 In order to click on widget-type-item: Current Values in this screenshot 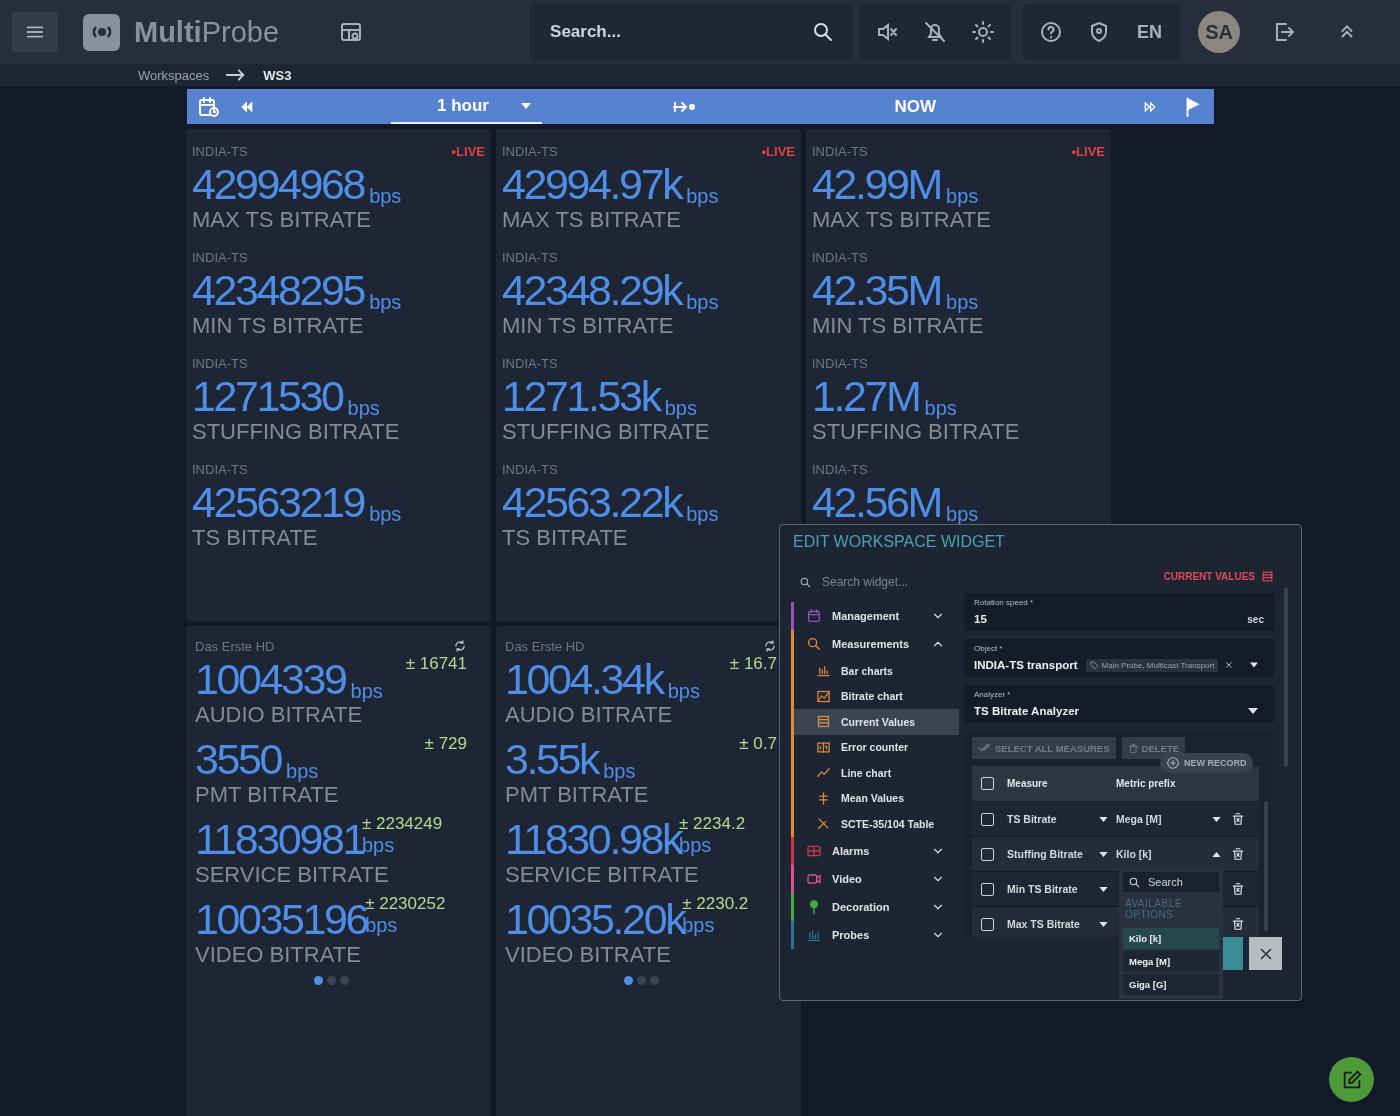, I will do `click(876, 722)`.